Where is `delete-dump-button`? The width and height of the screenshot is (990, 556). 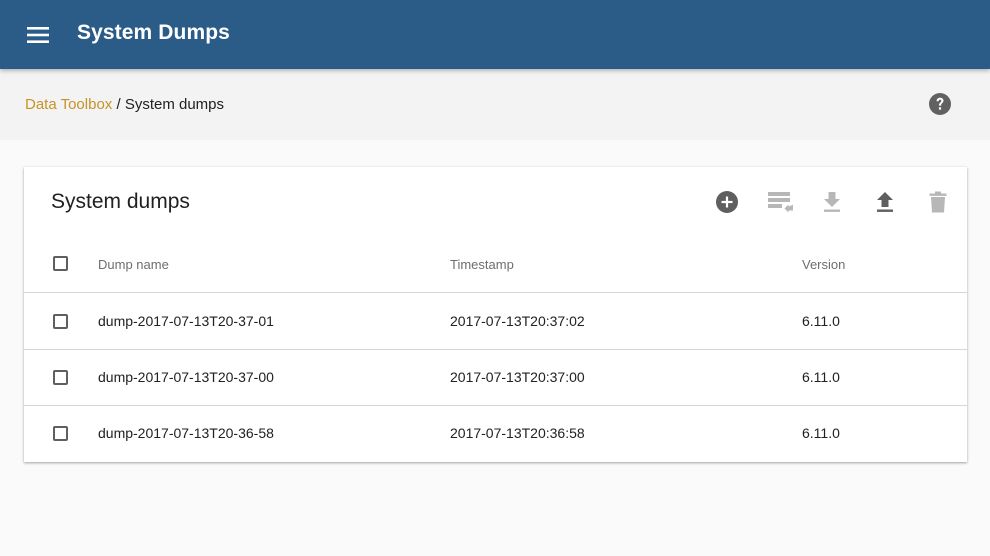 delete-dump-button is located at coordinates (938, 202).